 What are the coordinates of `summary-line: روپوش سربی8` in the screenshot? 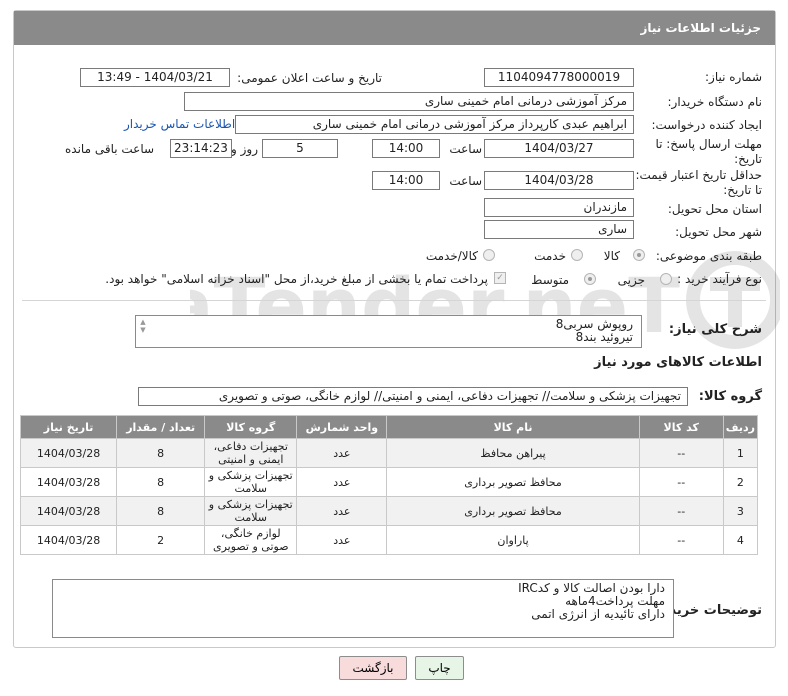 It's located at (594, 324).